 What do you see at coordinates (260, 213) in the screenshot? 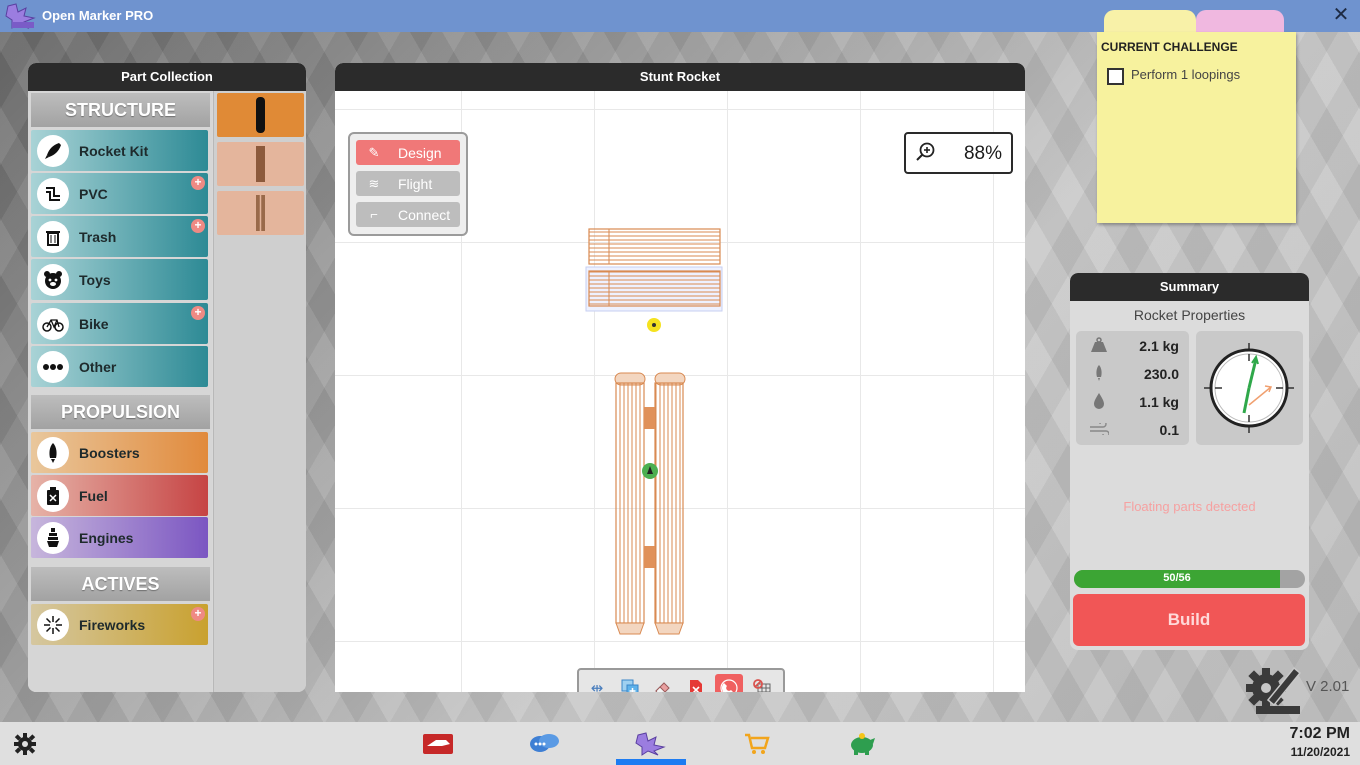
I see `part-thumb-rail` at bounding box center [260, 213].